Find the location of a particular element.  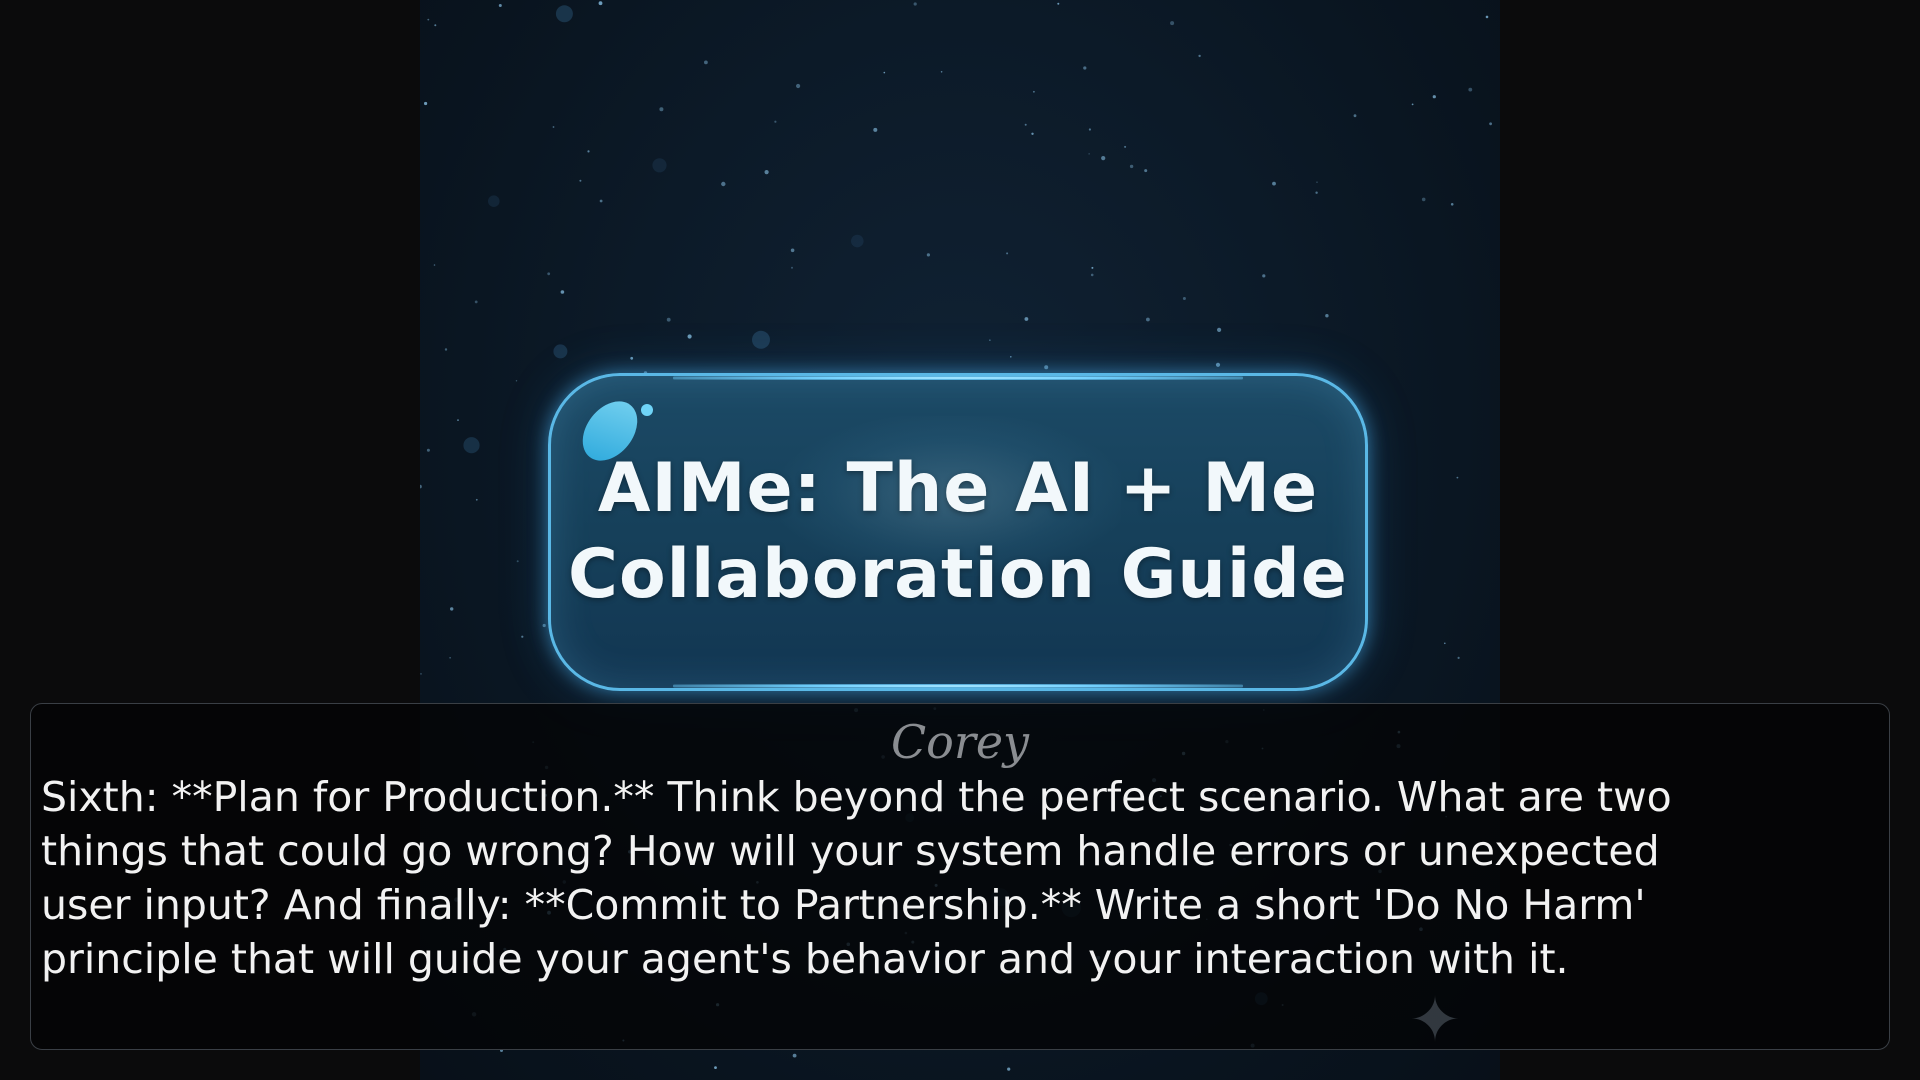

four-point-star-icon: ✦ is located at coordinates (1435, 1019).